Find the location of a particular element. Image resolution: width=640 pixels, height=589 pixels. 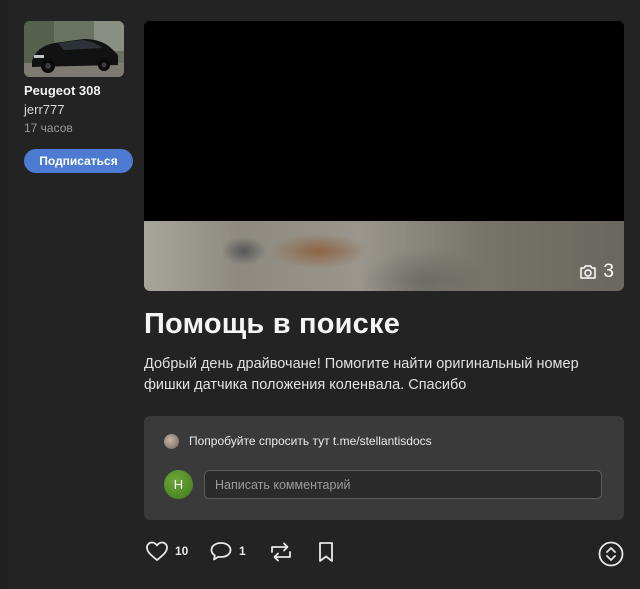

post-timestamp: 17 часов is located at coordinates (48, 128).